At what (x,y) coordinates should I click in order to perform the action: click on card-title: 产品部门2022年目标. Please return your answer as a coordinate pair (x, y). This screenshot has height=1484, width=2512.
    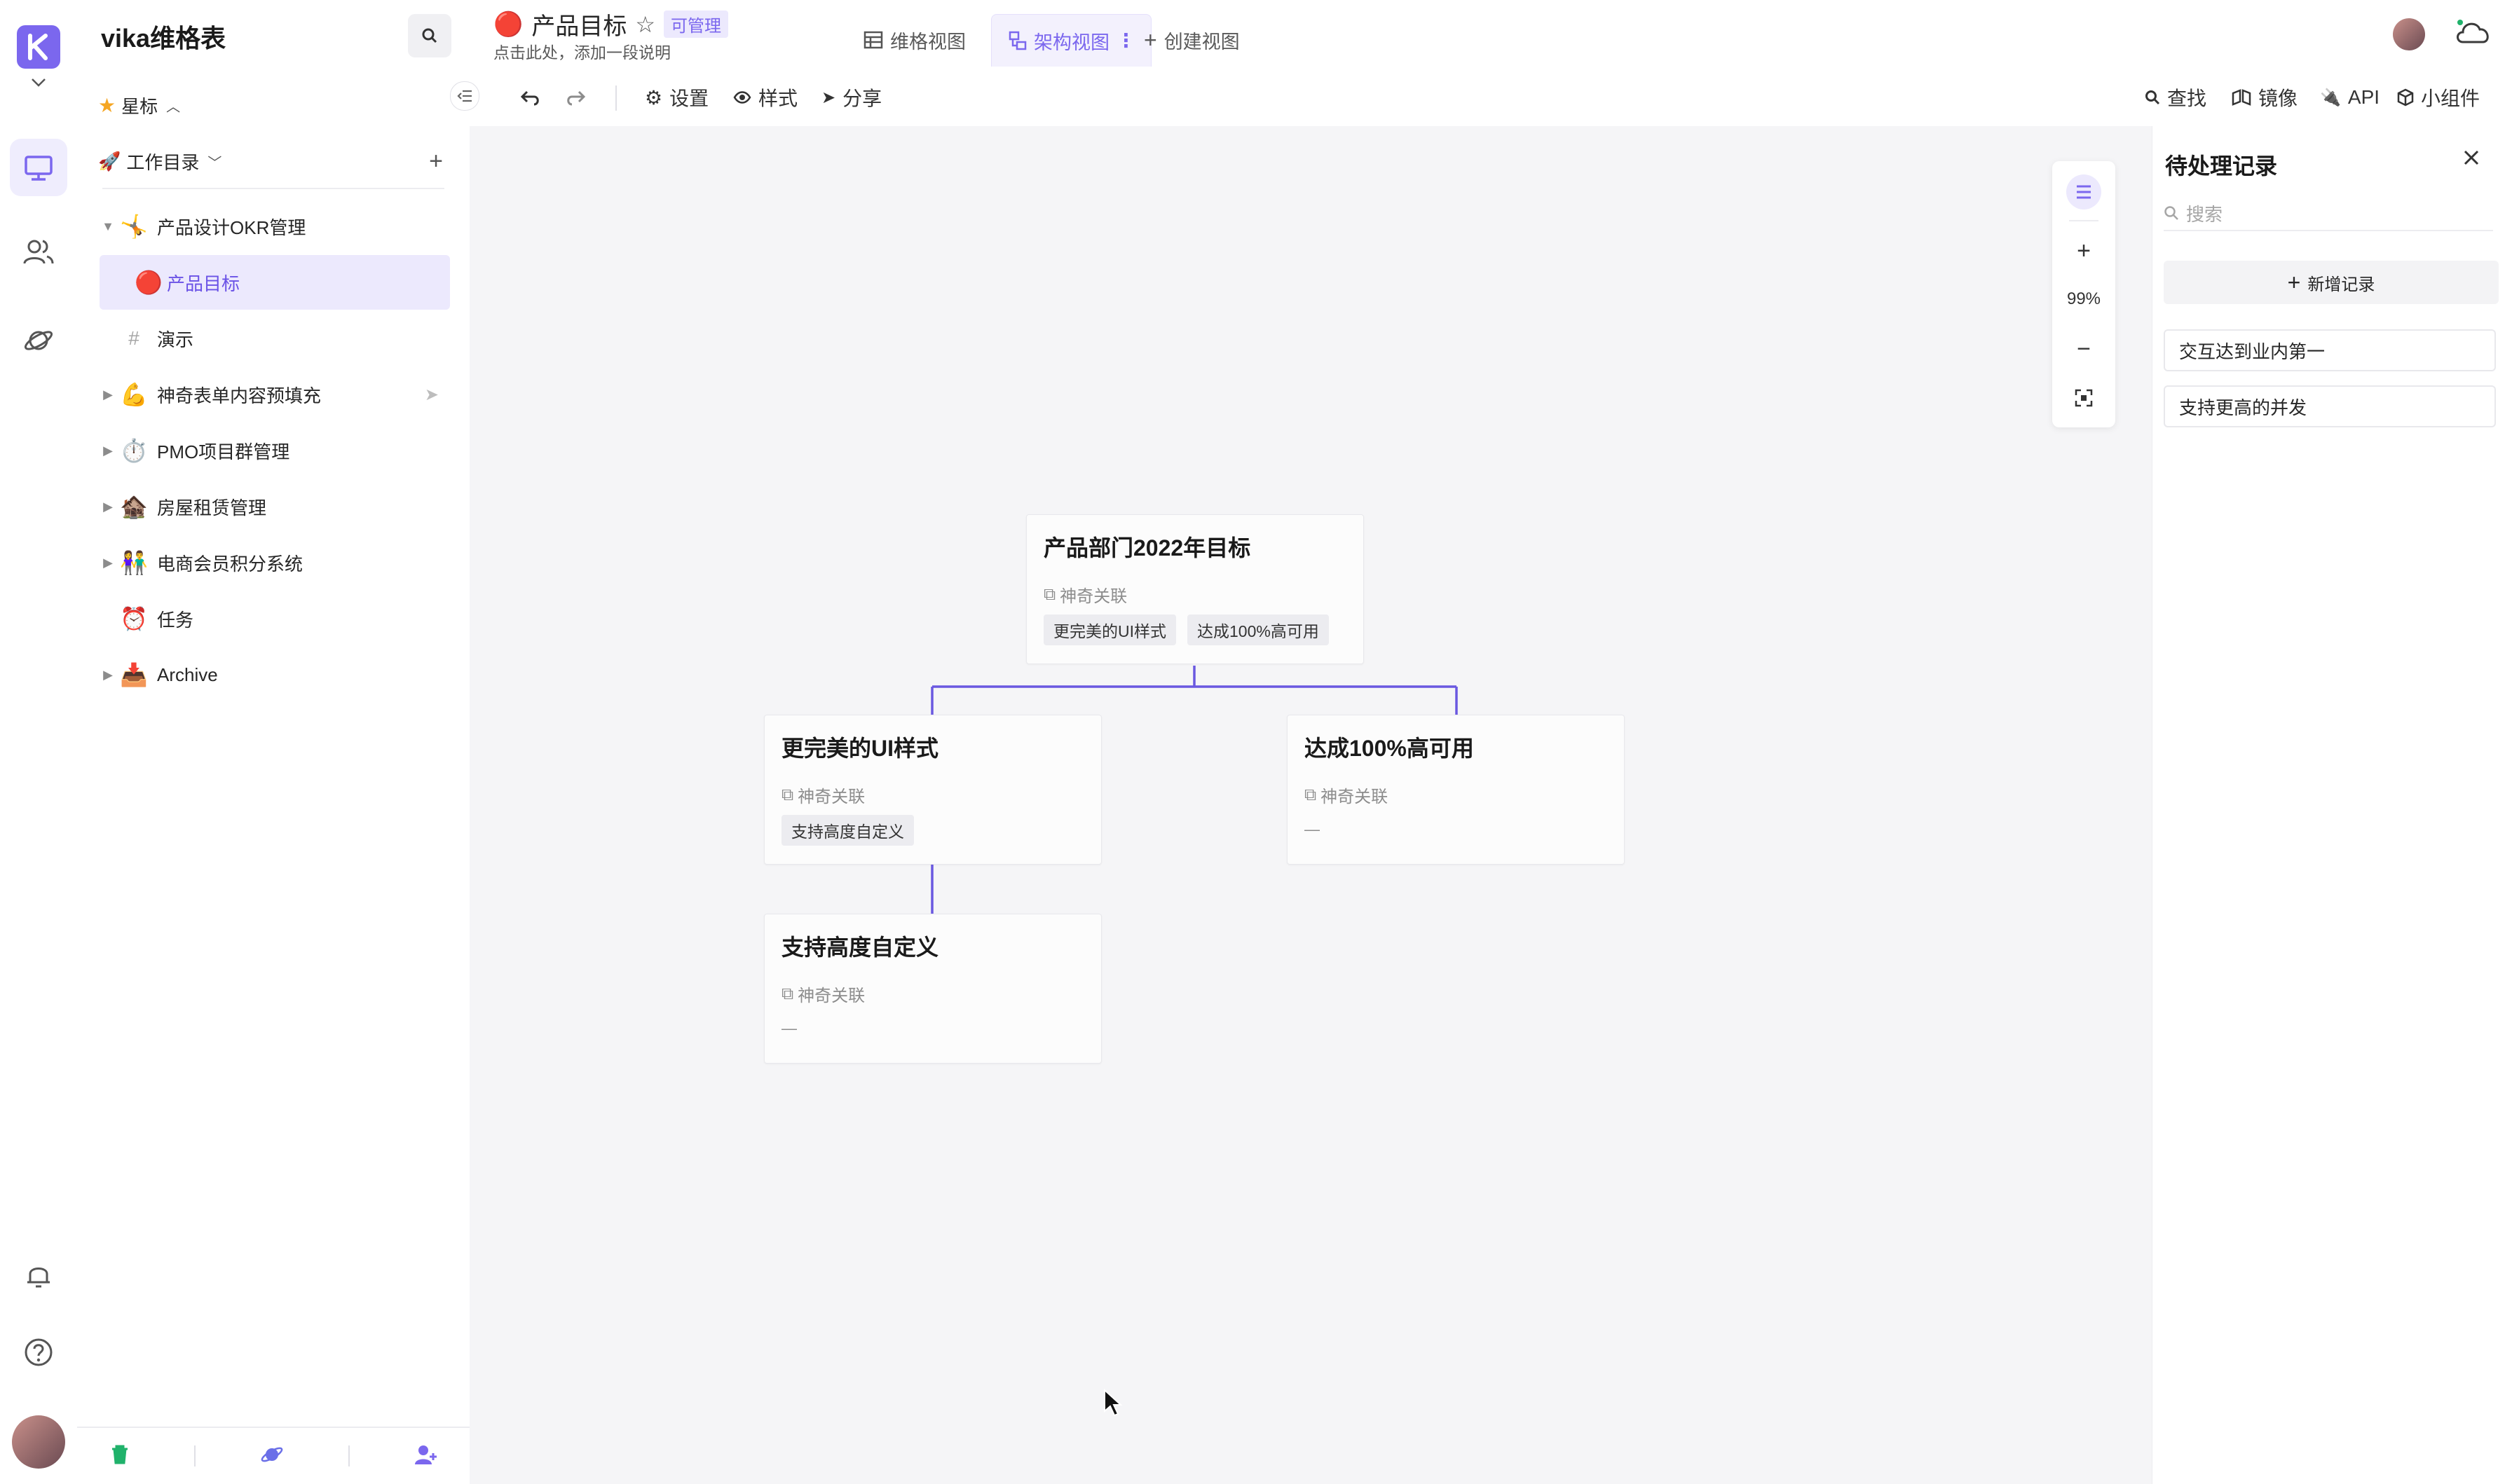
    Looking at the image, I should click on (1147, 548).